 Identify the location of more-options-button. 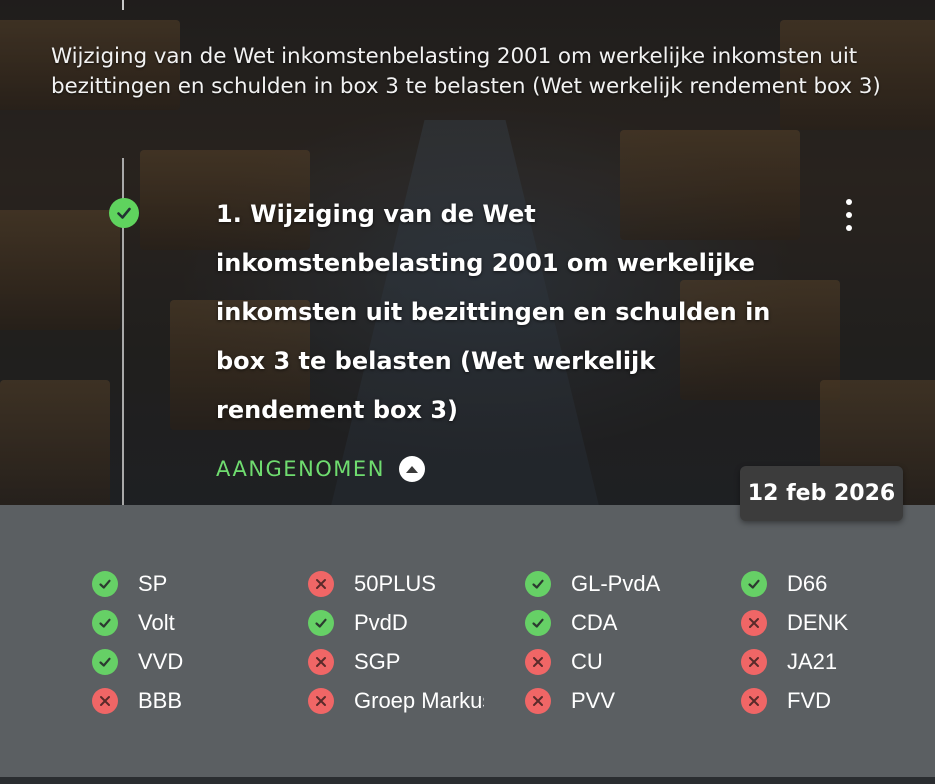
(849, 215).